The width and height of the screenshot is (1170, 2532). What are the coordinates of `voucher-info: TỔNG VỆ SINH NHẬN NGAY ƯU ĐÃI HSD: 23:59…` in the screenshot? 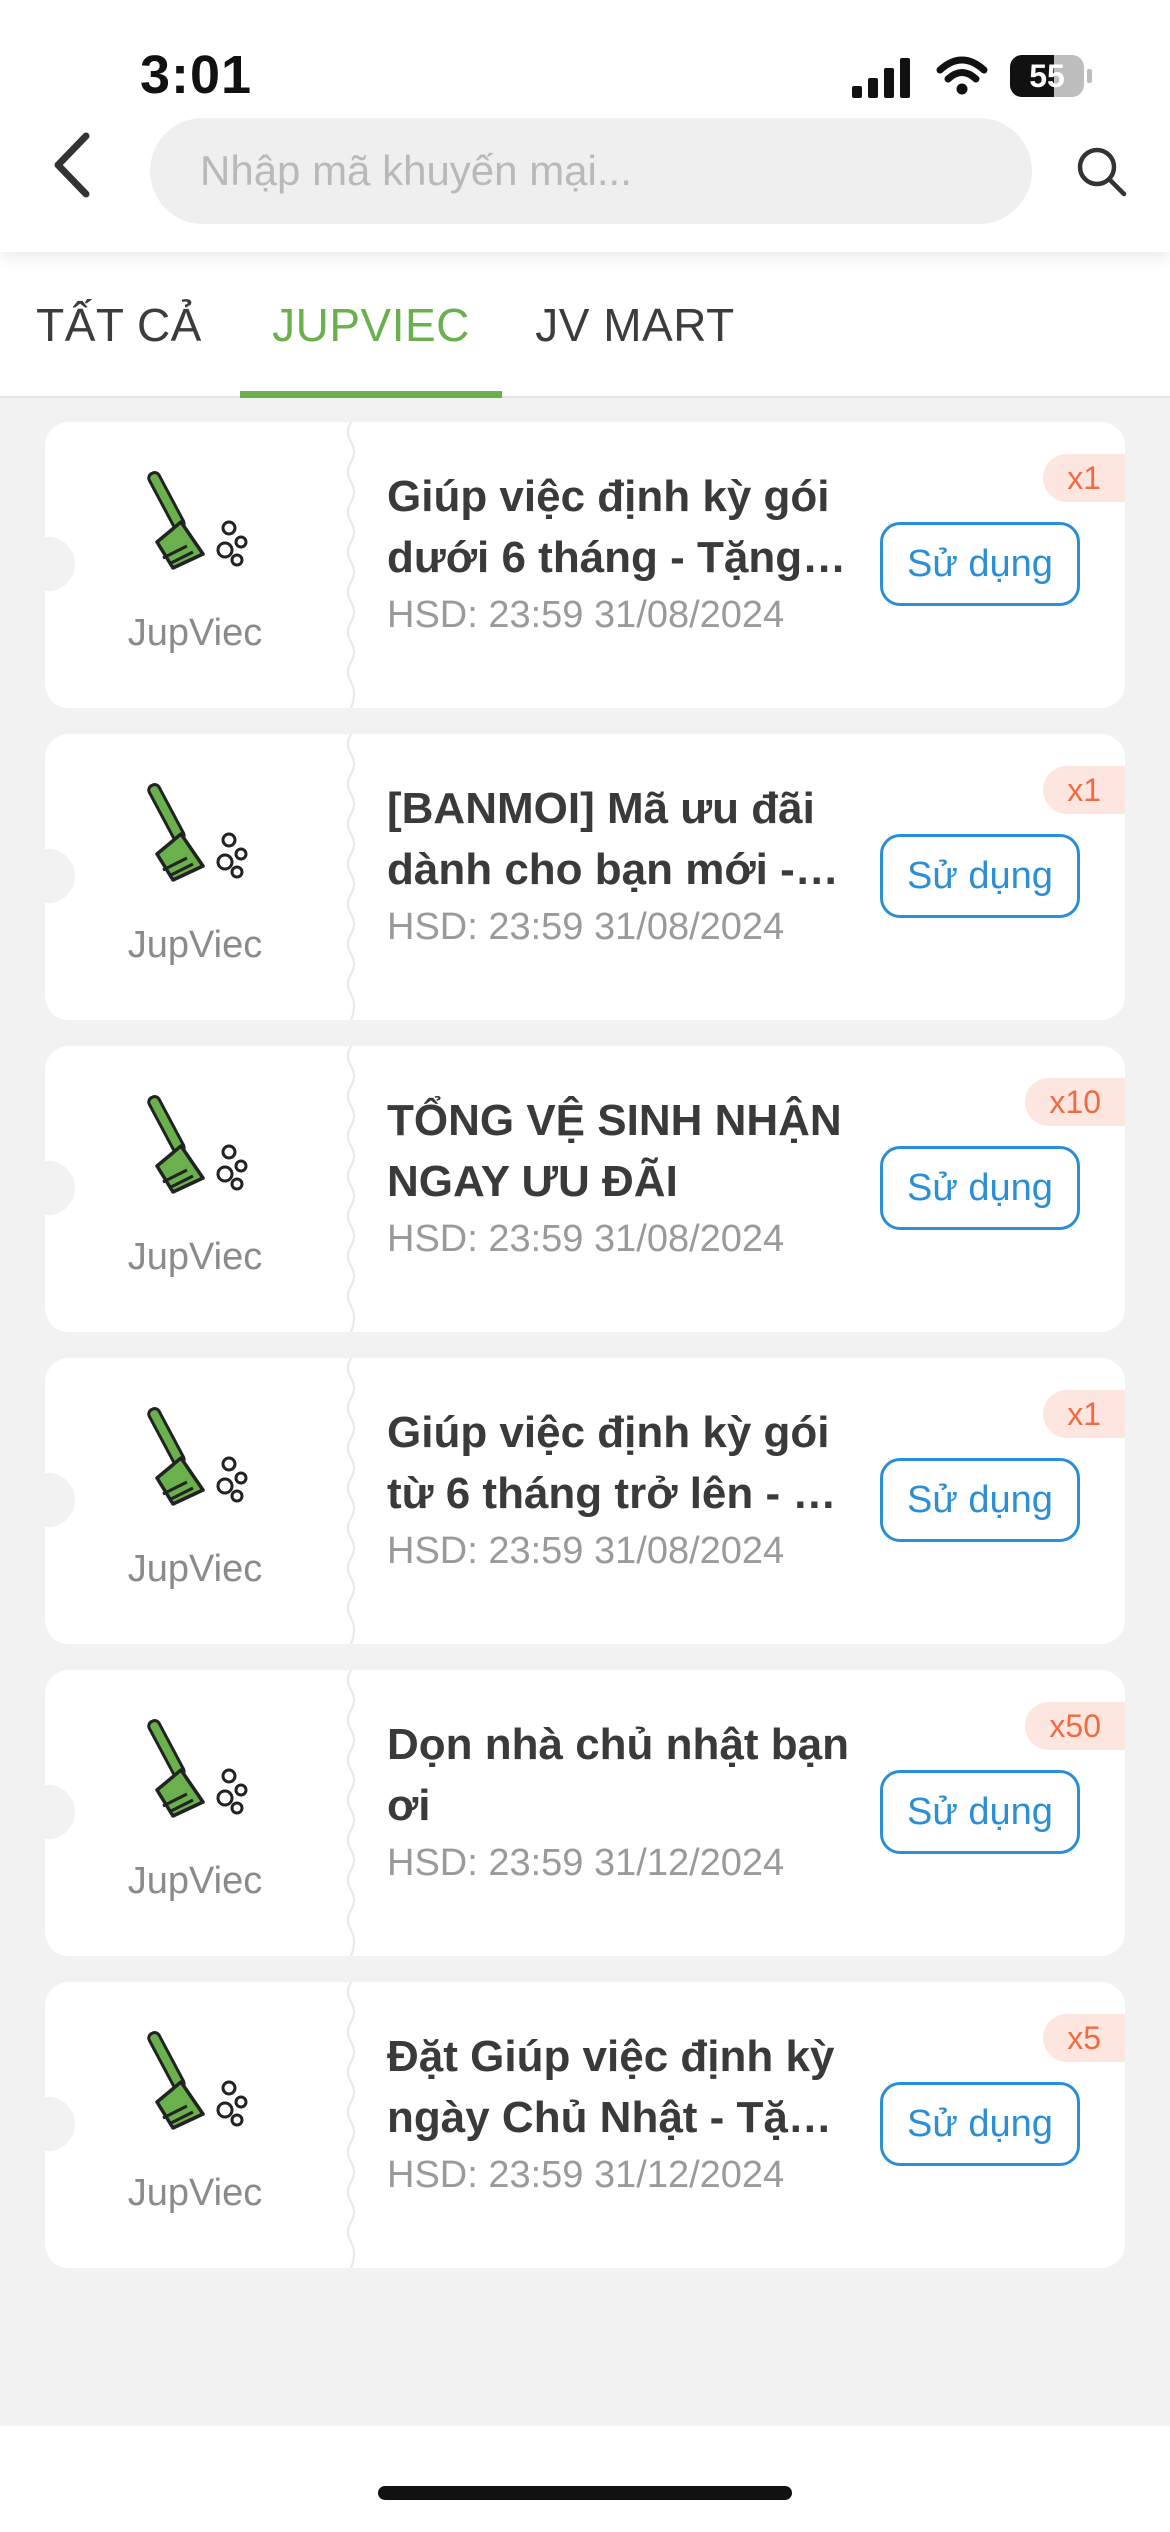 It's located at (622, 1175).